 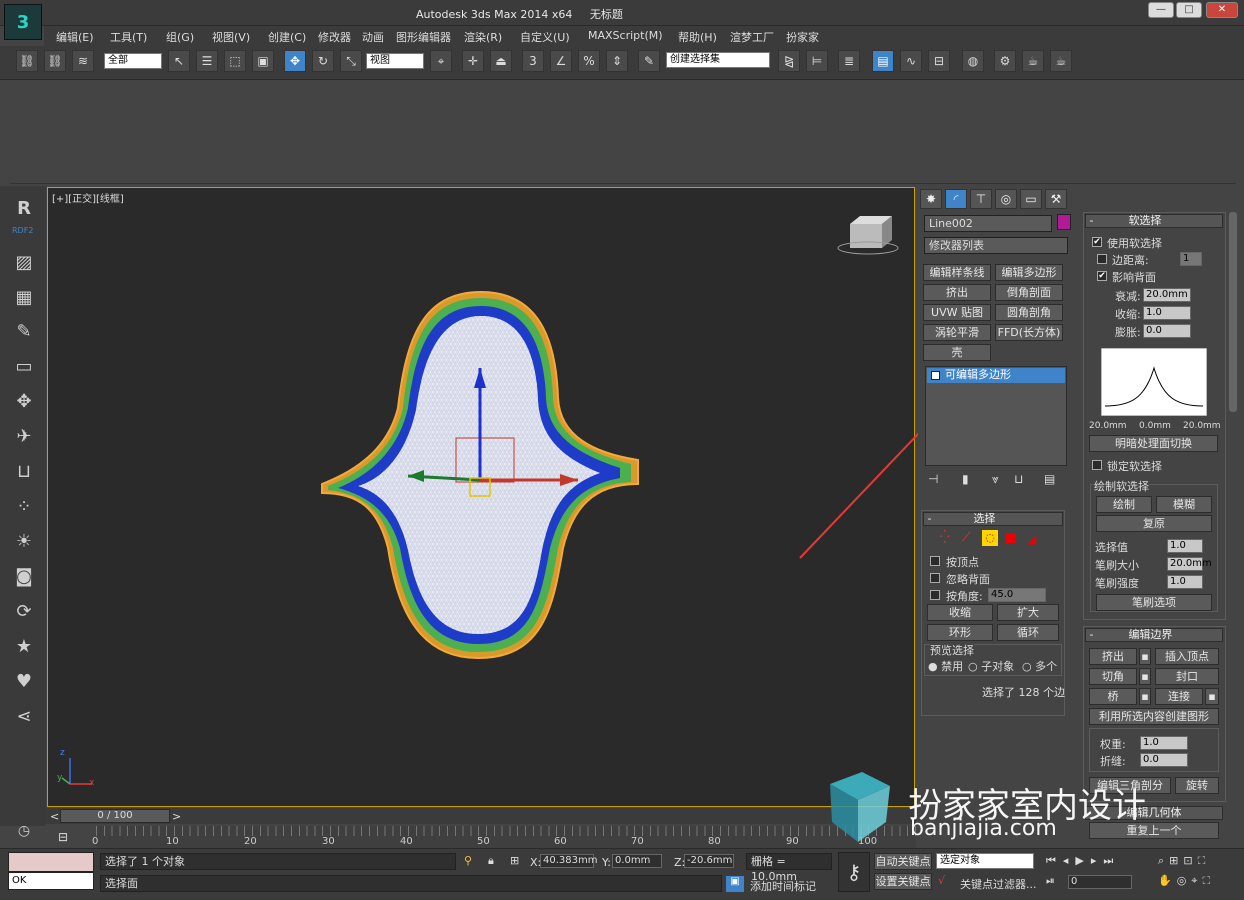 What do you see at coordinates (649, 61) in the screenshot?
I see `edit-named-sets-icon: ✎` at bounding box center [649, 61].